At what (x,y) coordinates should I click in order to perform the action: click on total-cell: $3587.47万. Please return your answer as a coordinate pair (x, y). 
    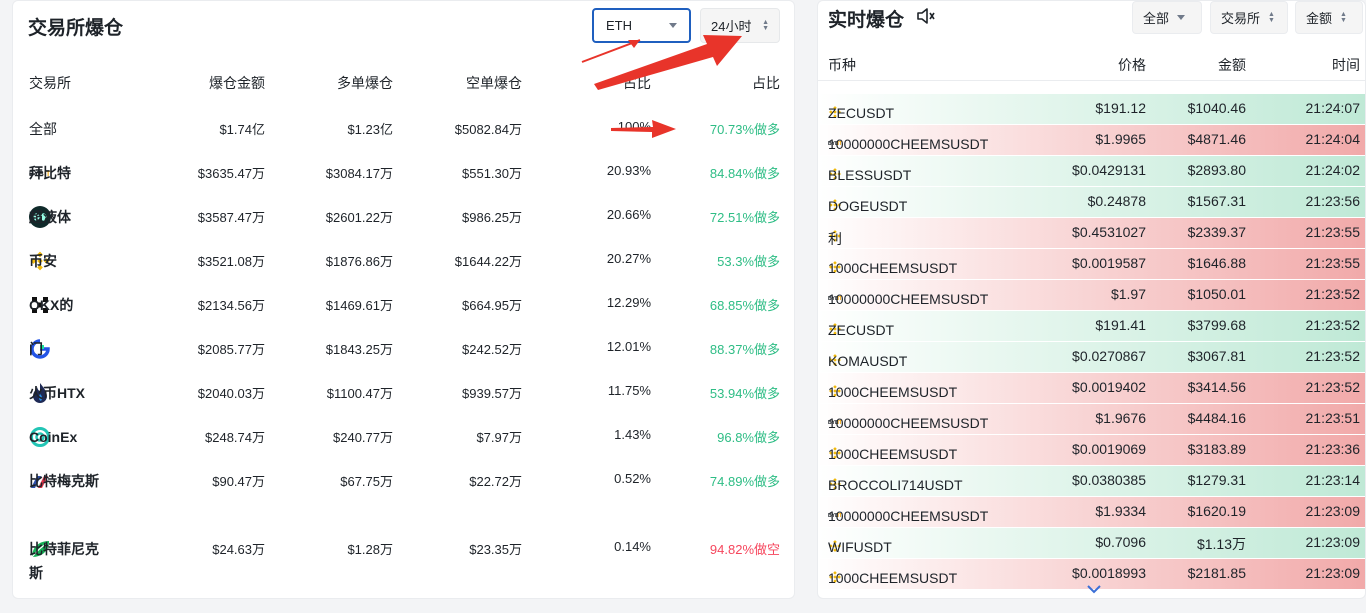
    Looking at the image, I should click on (231, 217).